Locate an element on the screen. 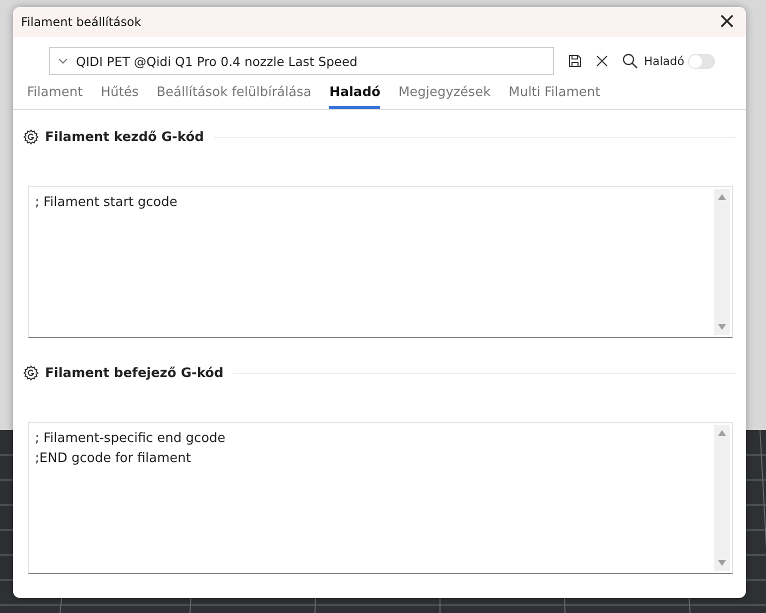  search-icon is located at coordinates (630, 61).